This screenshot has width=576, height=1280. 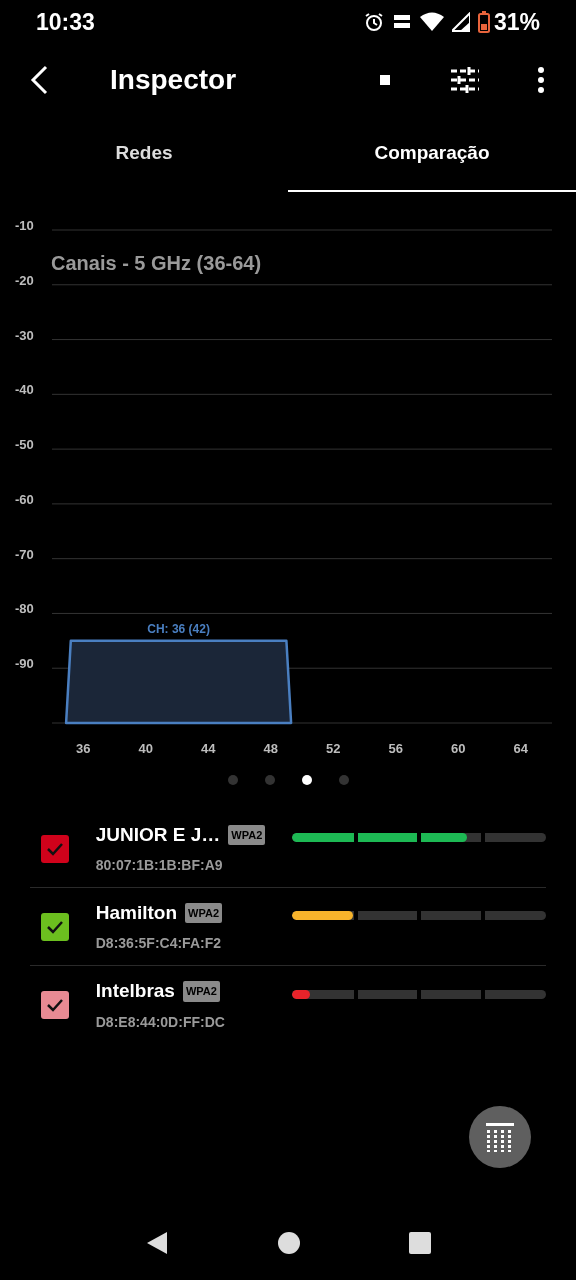 What do you see at coordinates (24, 554) in the screenshot?
I see `y-tick-label: -70` at bounding box center [24, 554].